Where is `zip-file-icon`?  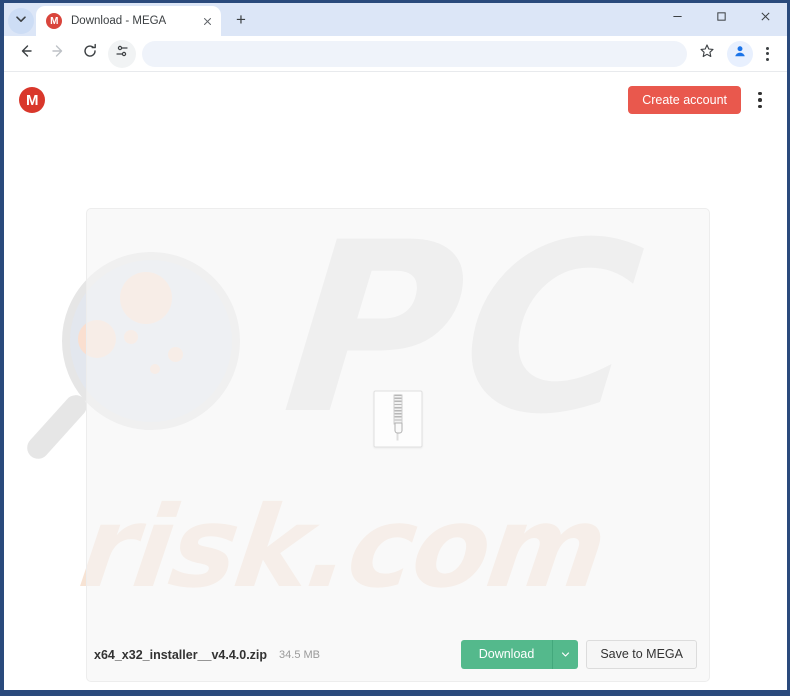 zip-file-icon is located at coordinates (398, 418).